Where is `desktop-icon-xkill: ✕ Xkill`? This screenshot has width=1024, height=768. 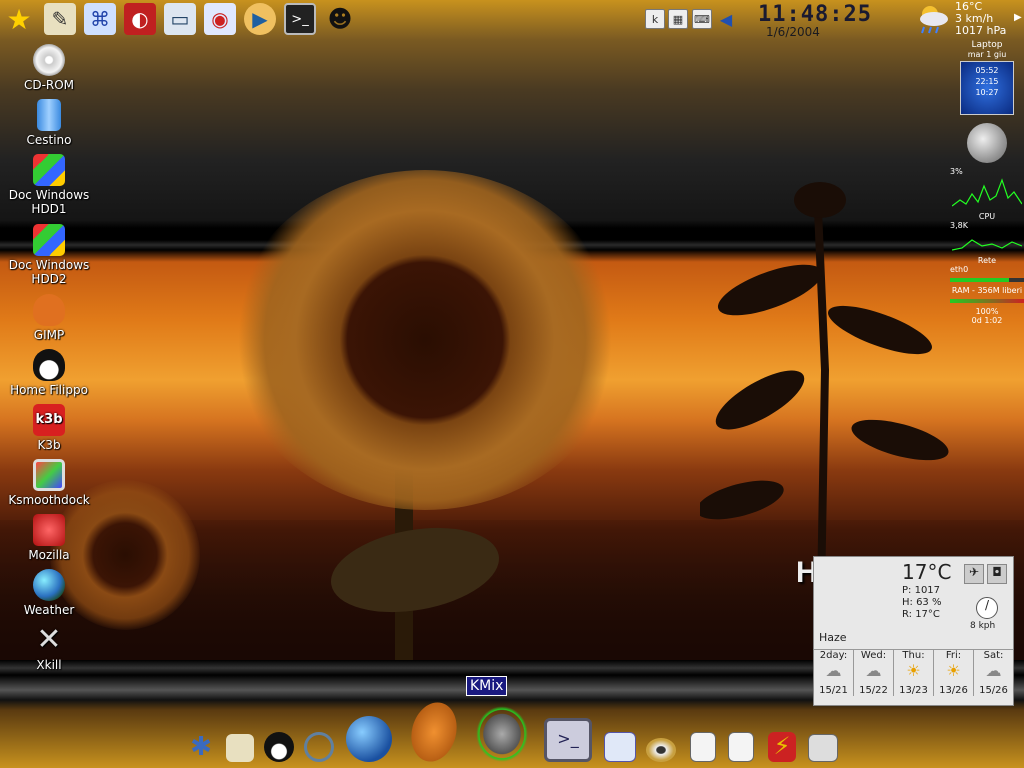
desktop-icon-xkill: ✕ Xkill is located at coordinates (49, 647).